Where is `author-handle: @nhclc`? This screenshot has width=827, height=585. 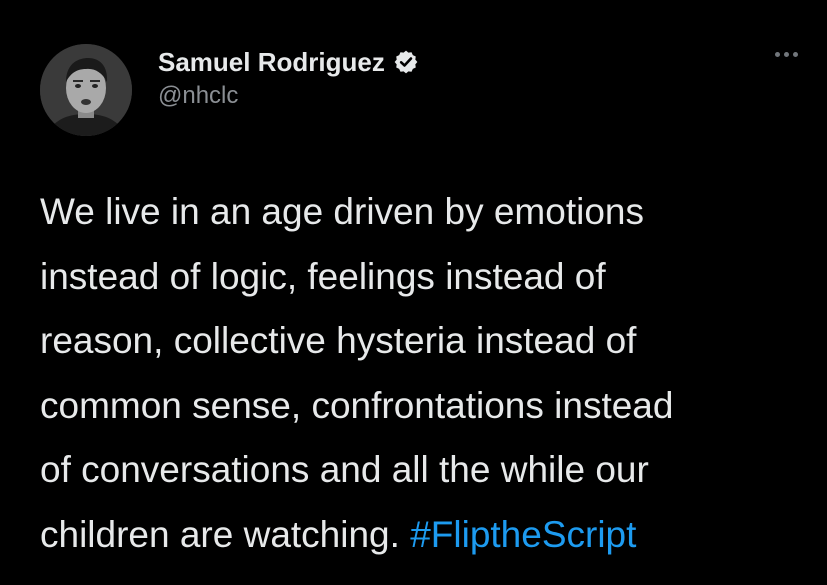
author-handle: @nhclc is located at coordinates (198, 96).